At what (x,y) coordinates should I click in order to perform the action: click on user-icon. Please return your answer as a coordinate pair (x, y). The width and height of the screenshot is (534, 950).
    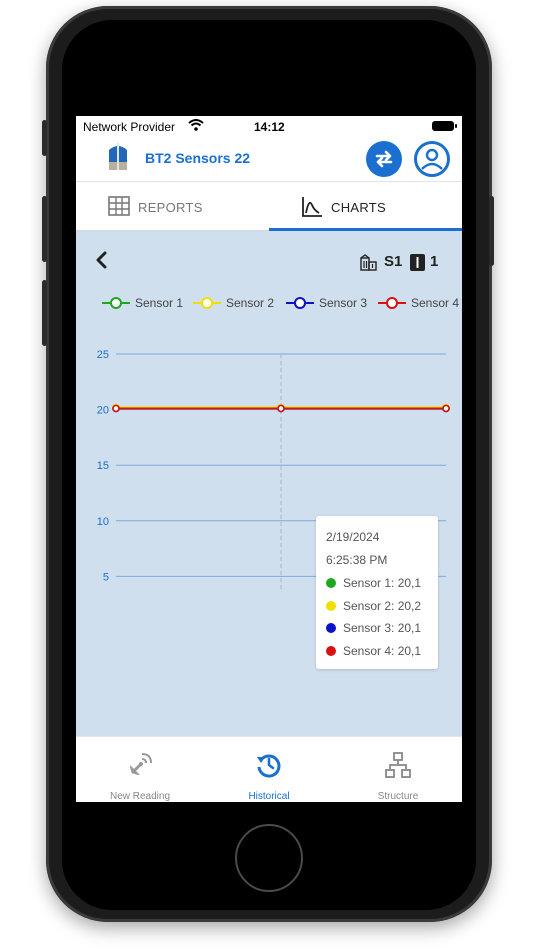
    Looking at the image, I should click on (432, 159).